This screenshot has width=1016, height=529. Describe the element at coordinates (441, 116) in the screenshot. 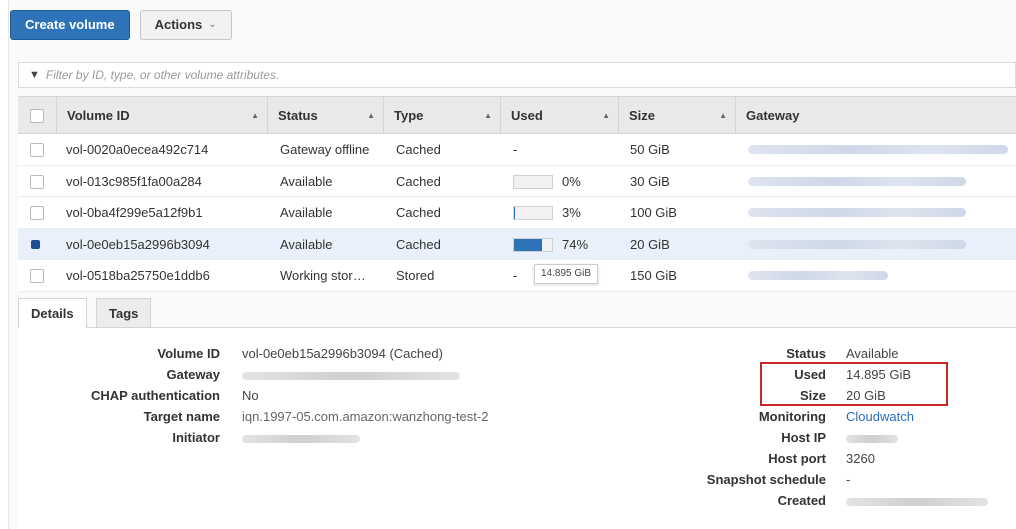

I see `col-type: Type ▲` at that location.